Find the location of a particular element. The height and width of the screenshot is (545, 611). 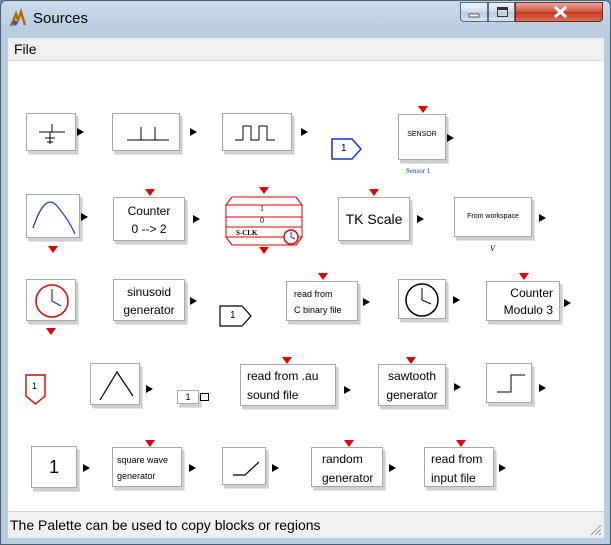

sensor-block: SENSOR is located at coordinates (422, 137).